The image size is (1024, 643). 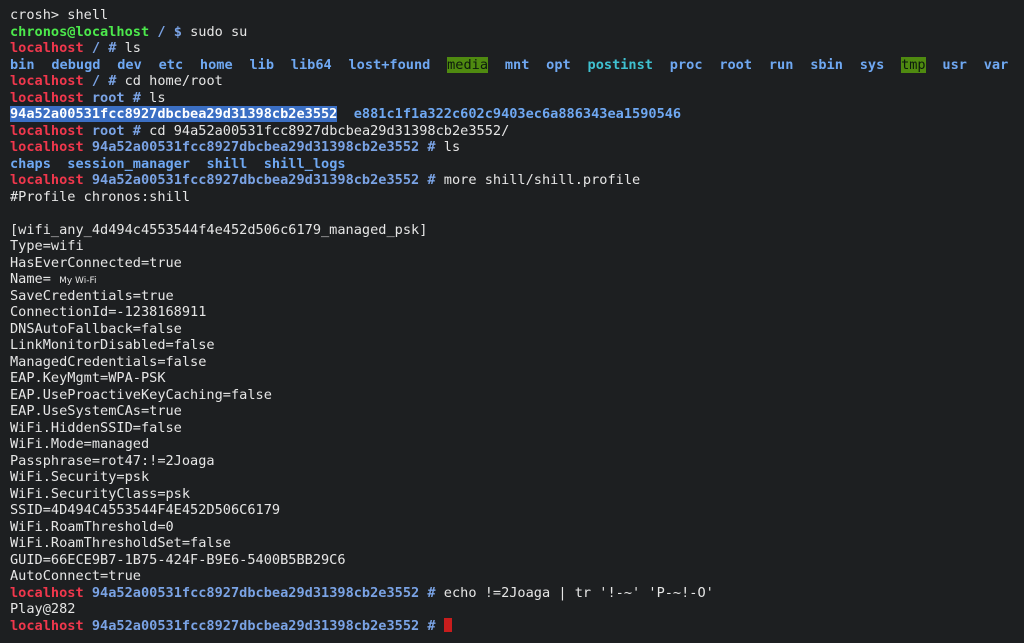 I want to click on command-input, so click(x=440, y=626).